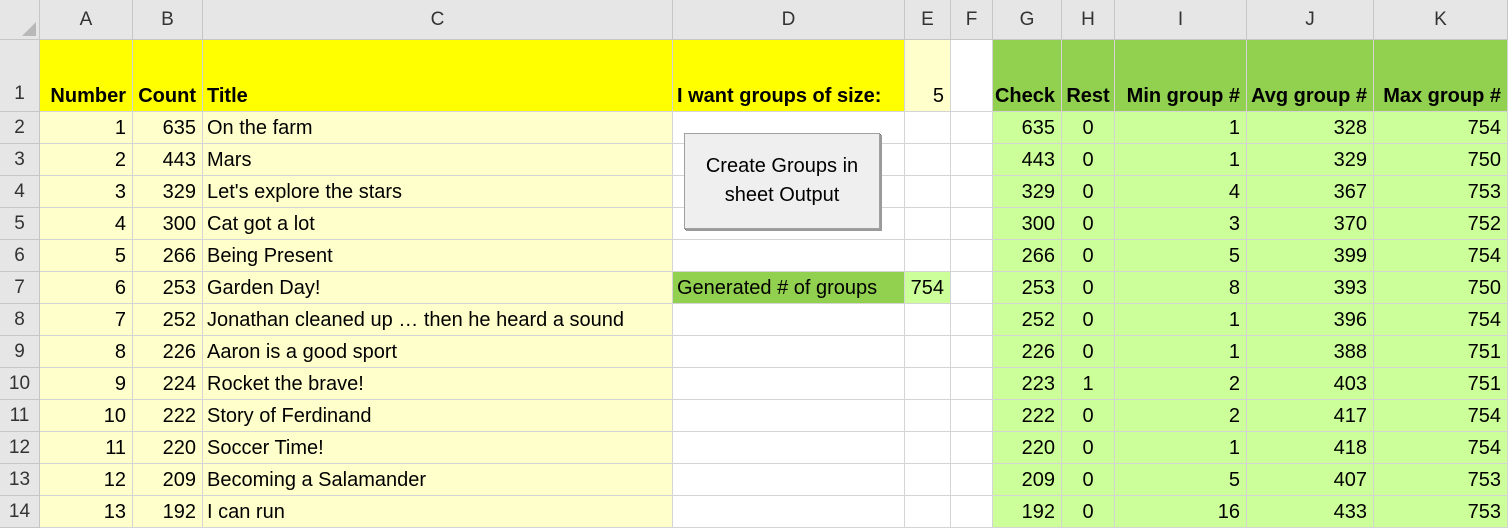  What do you see at coordinates (20, 320) in the screenshot?
I see `row-header-8: 8` at bounding box center [20, 320].